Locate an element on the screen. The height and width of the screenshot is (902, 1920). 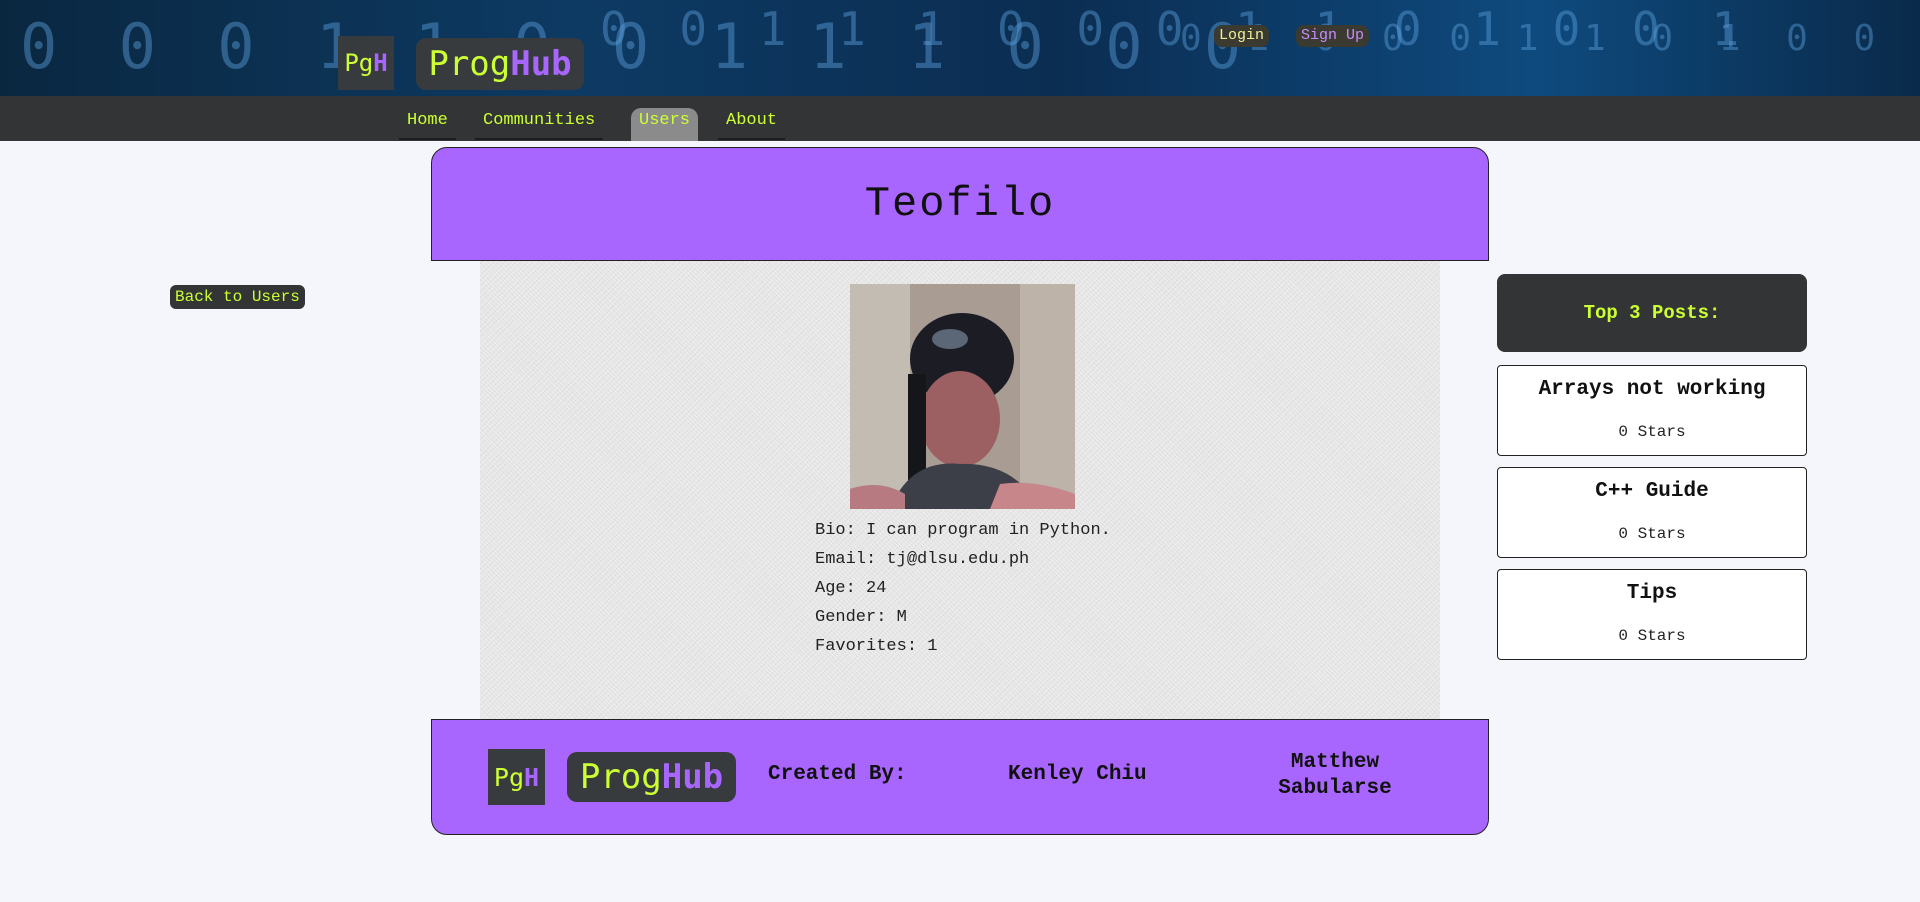
footer-logo-mark: Pg H is located at coordinates (516, 777).